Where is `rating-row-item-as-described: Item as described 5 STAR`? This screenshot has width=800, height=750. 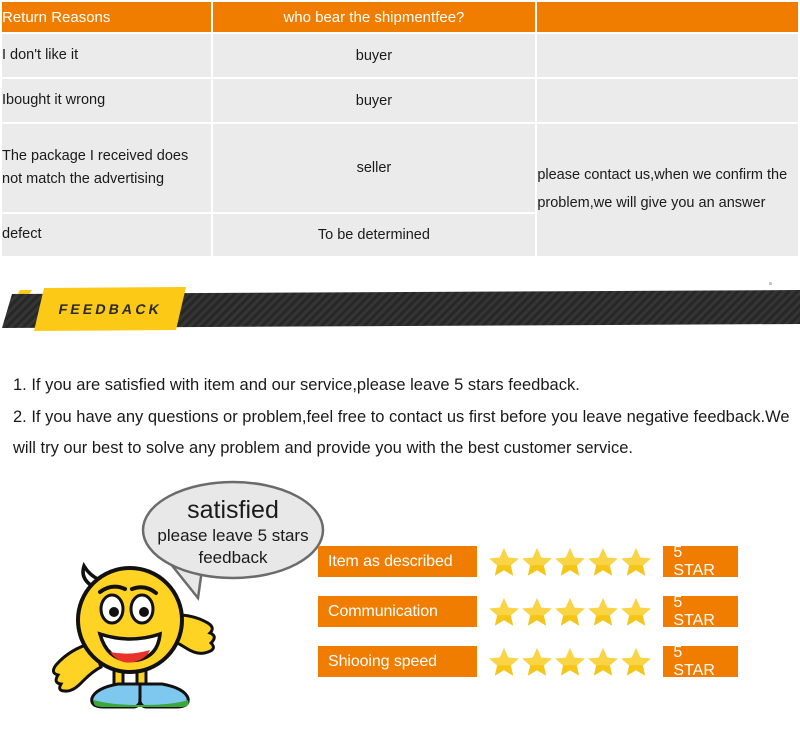
rating-row-item-as-described: Item as described 5 STAR is located at coordinates (528, 561).